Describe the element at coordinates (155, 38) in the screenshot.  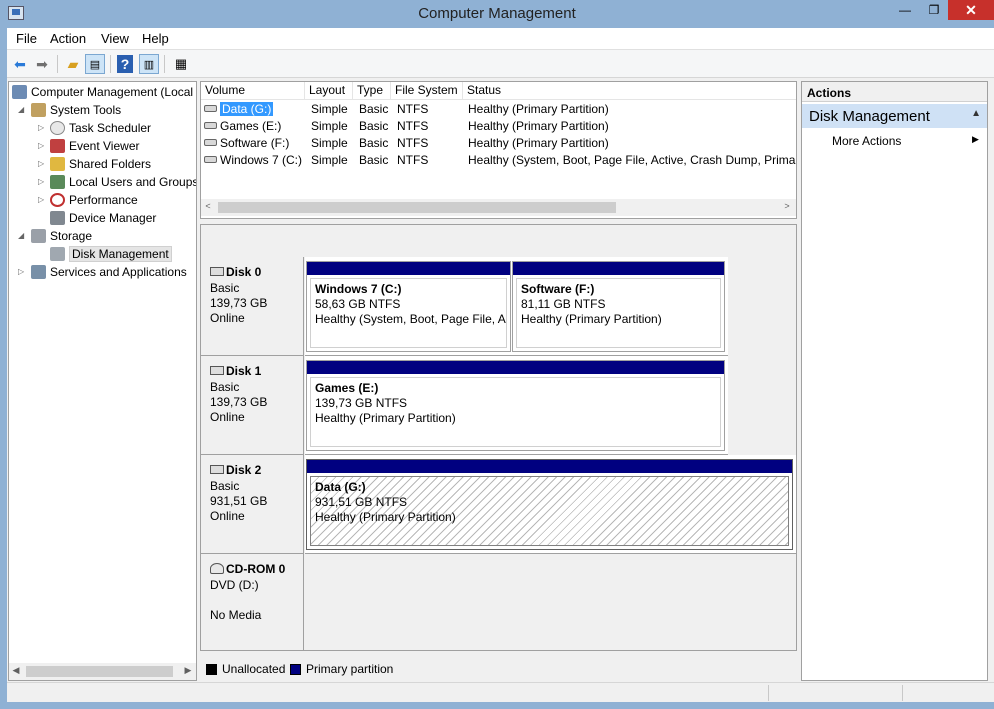
I see `menu-help: Help` at that location.